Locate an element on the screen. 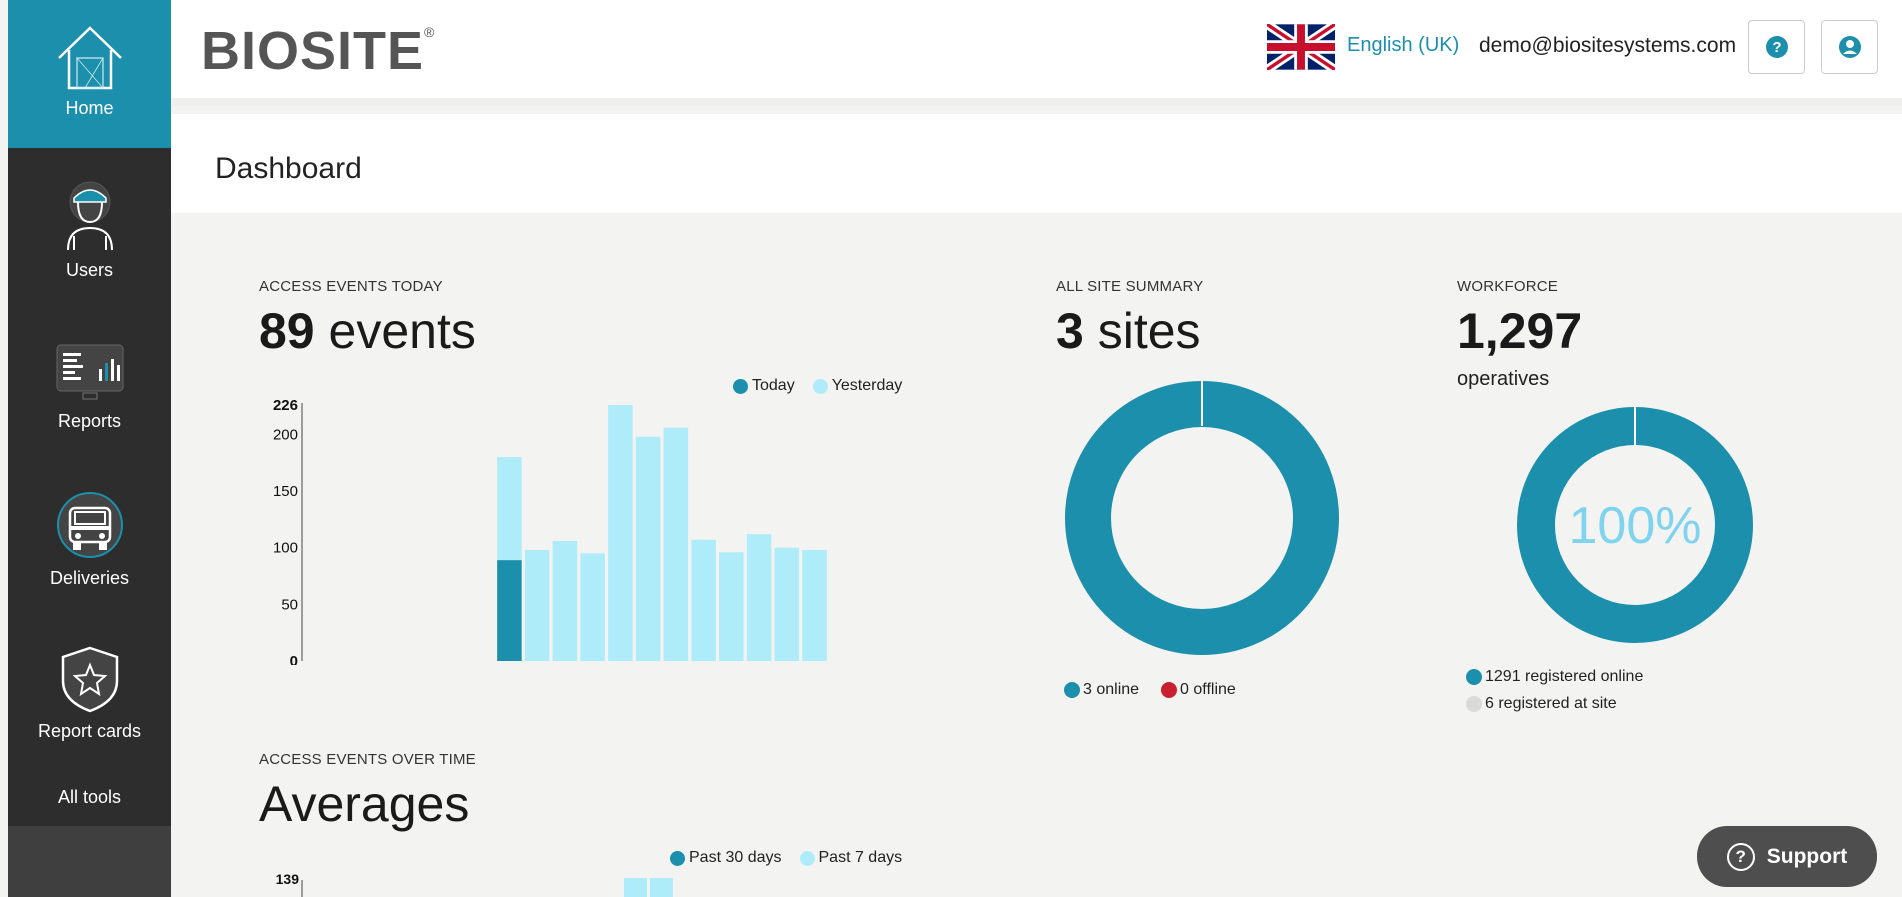 This screenshot has width=1902, height=897. chart-y-tick-label: 226 is located at coordinates (285, 405).